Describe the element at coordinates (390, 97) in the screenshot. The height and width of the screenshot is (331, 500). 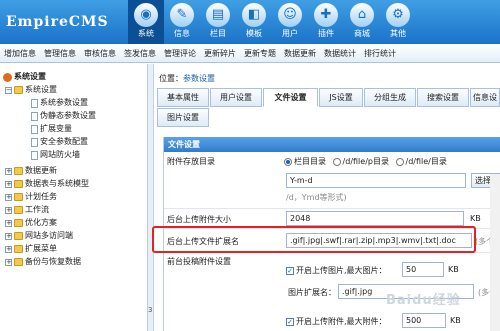
I see `tab-group-generate: 分组生成` at that location.